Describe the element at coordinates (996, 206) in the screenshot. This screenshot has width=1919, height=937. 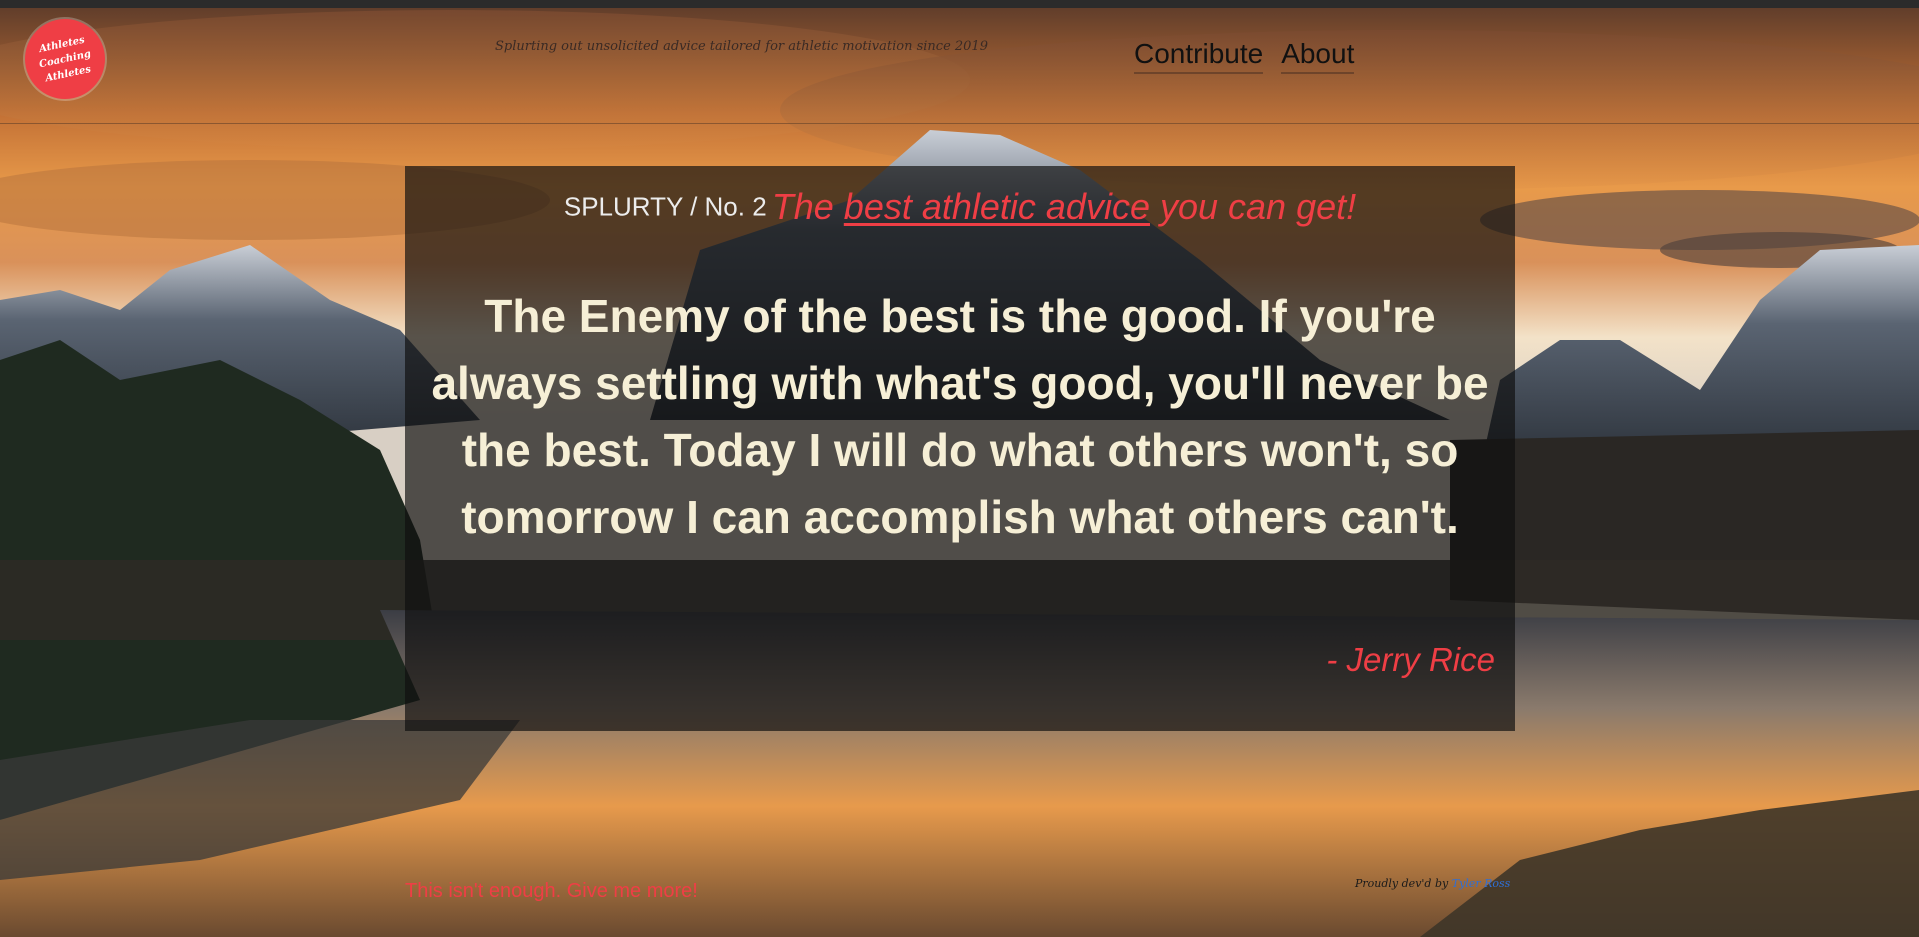
I see `card-tagline-underlined: best athletic advice` at that location.